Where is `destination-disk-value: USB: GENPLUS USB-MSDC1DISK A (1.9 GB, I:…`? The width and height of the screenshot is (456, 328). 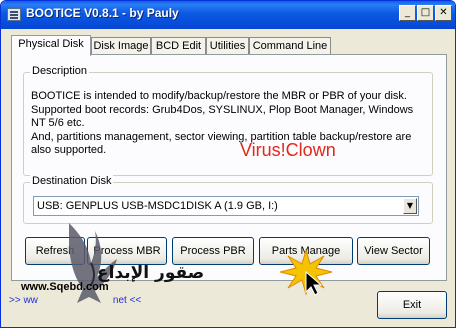 destination-disk-value: USB: GENPLUS USB-MSDC1DISK A (1.9 GB, I:… is located at coordinates (157, 206).